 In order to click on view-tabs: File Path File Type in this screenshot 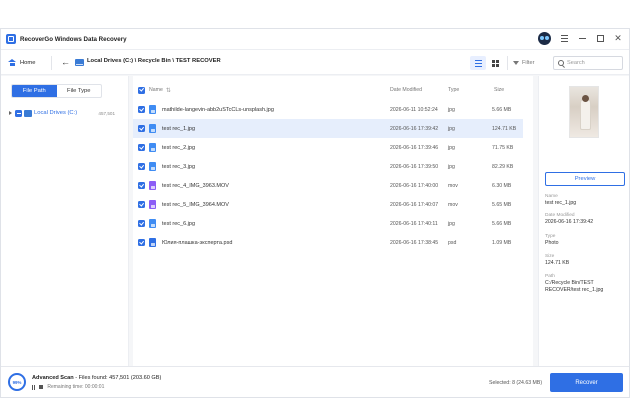, I will do `click(56, 91)`.